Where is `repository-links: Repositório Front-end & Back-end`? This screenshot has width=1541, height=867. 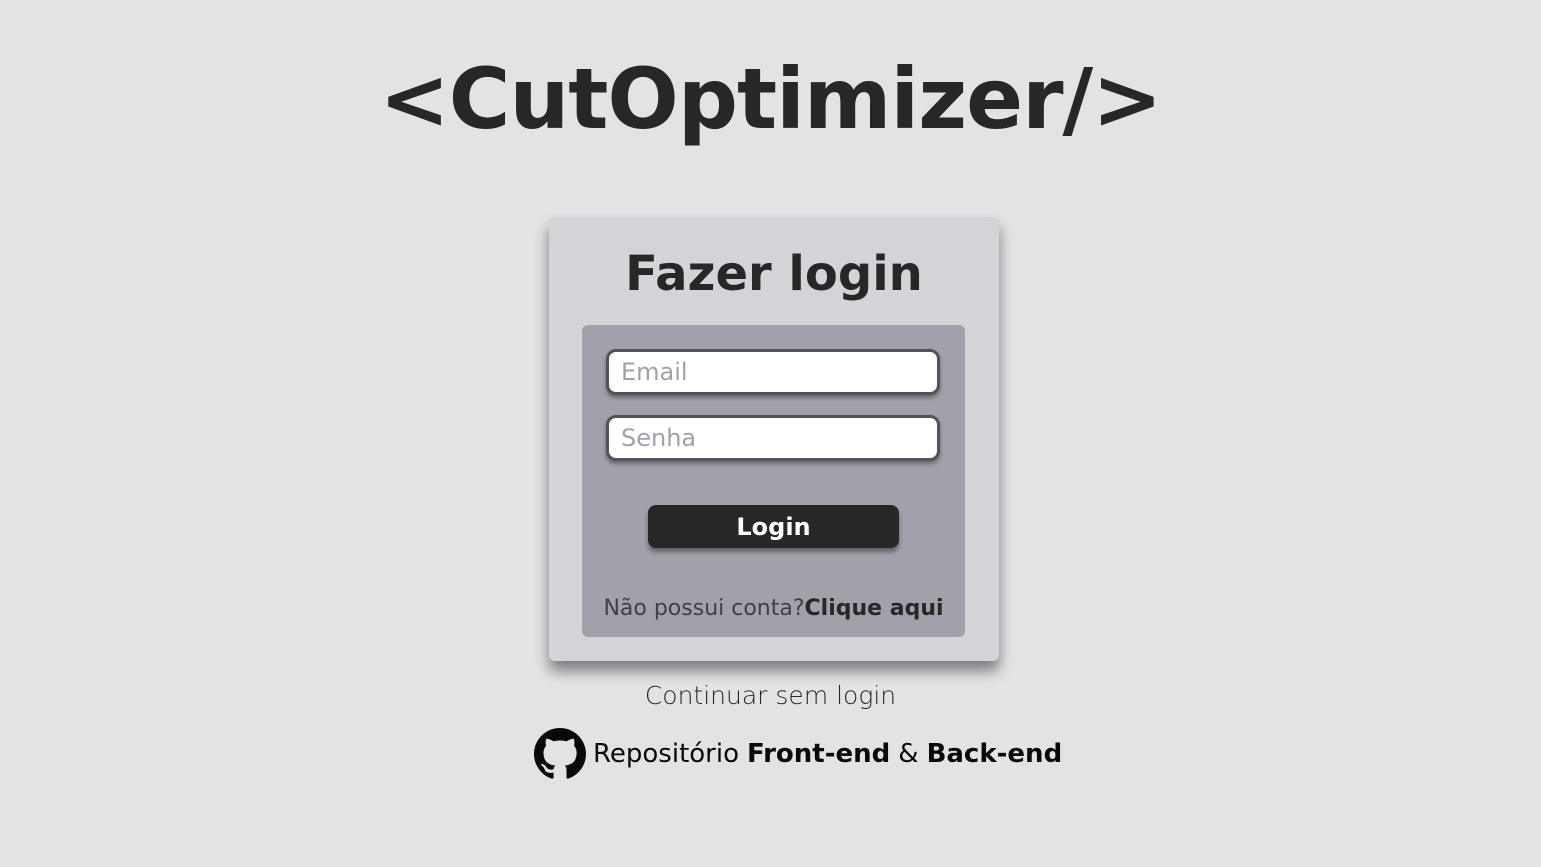
repository-links: Repositório Front-end & Back-end is located at coordinates (798, 754).